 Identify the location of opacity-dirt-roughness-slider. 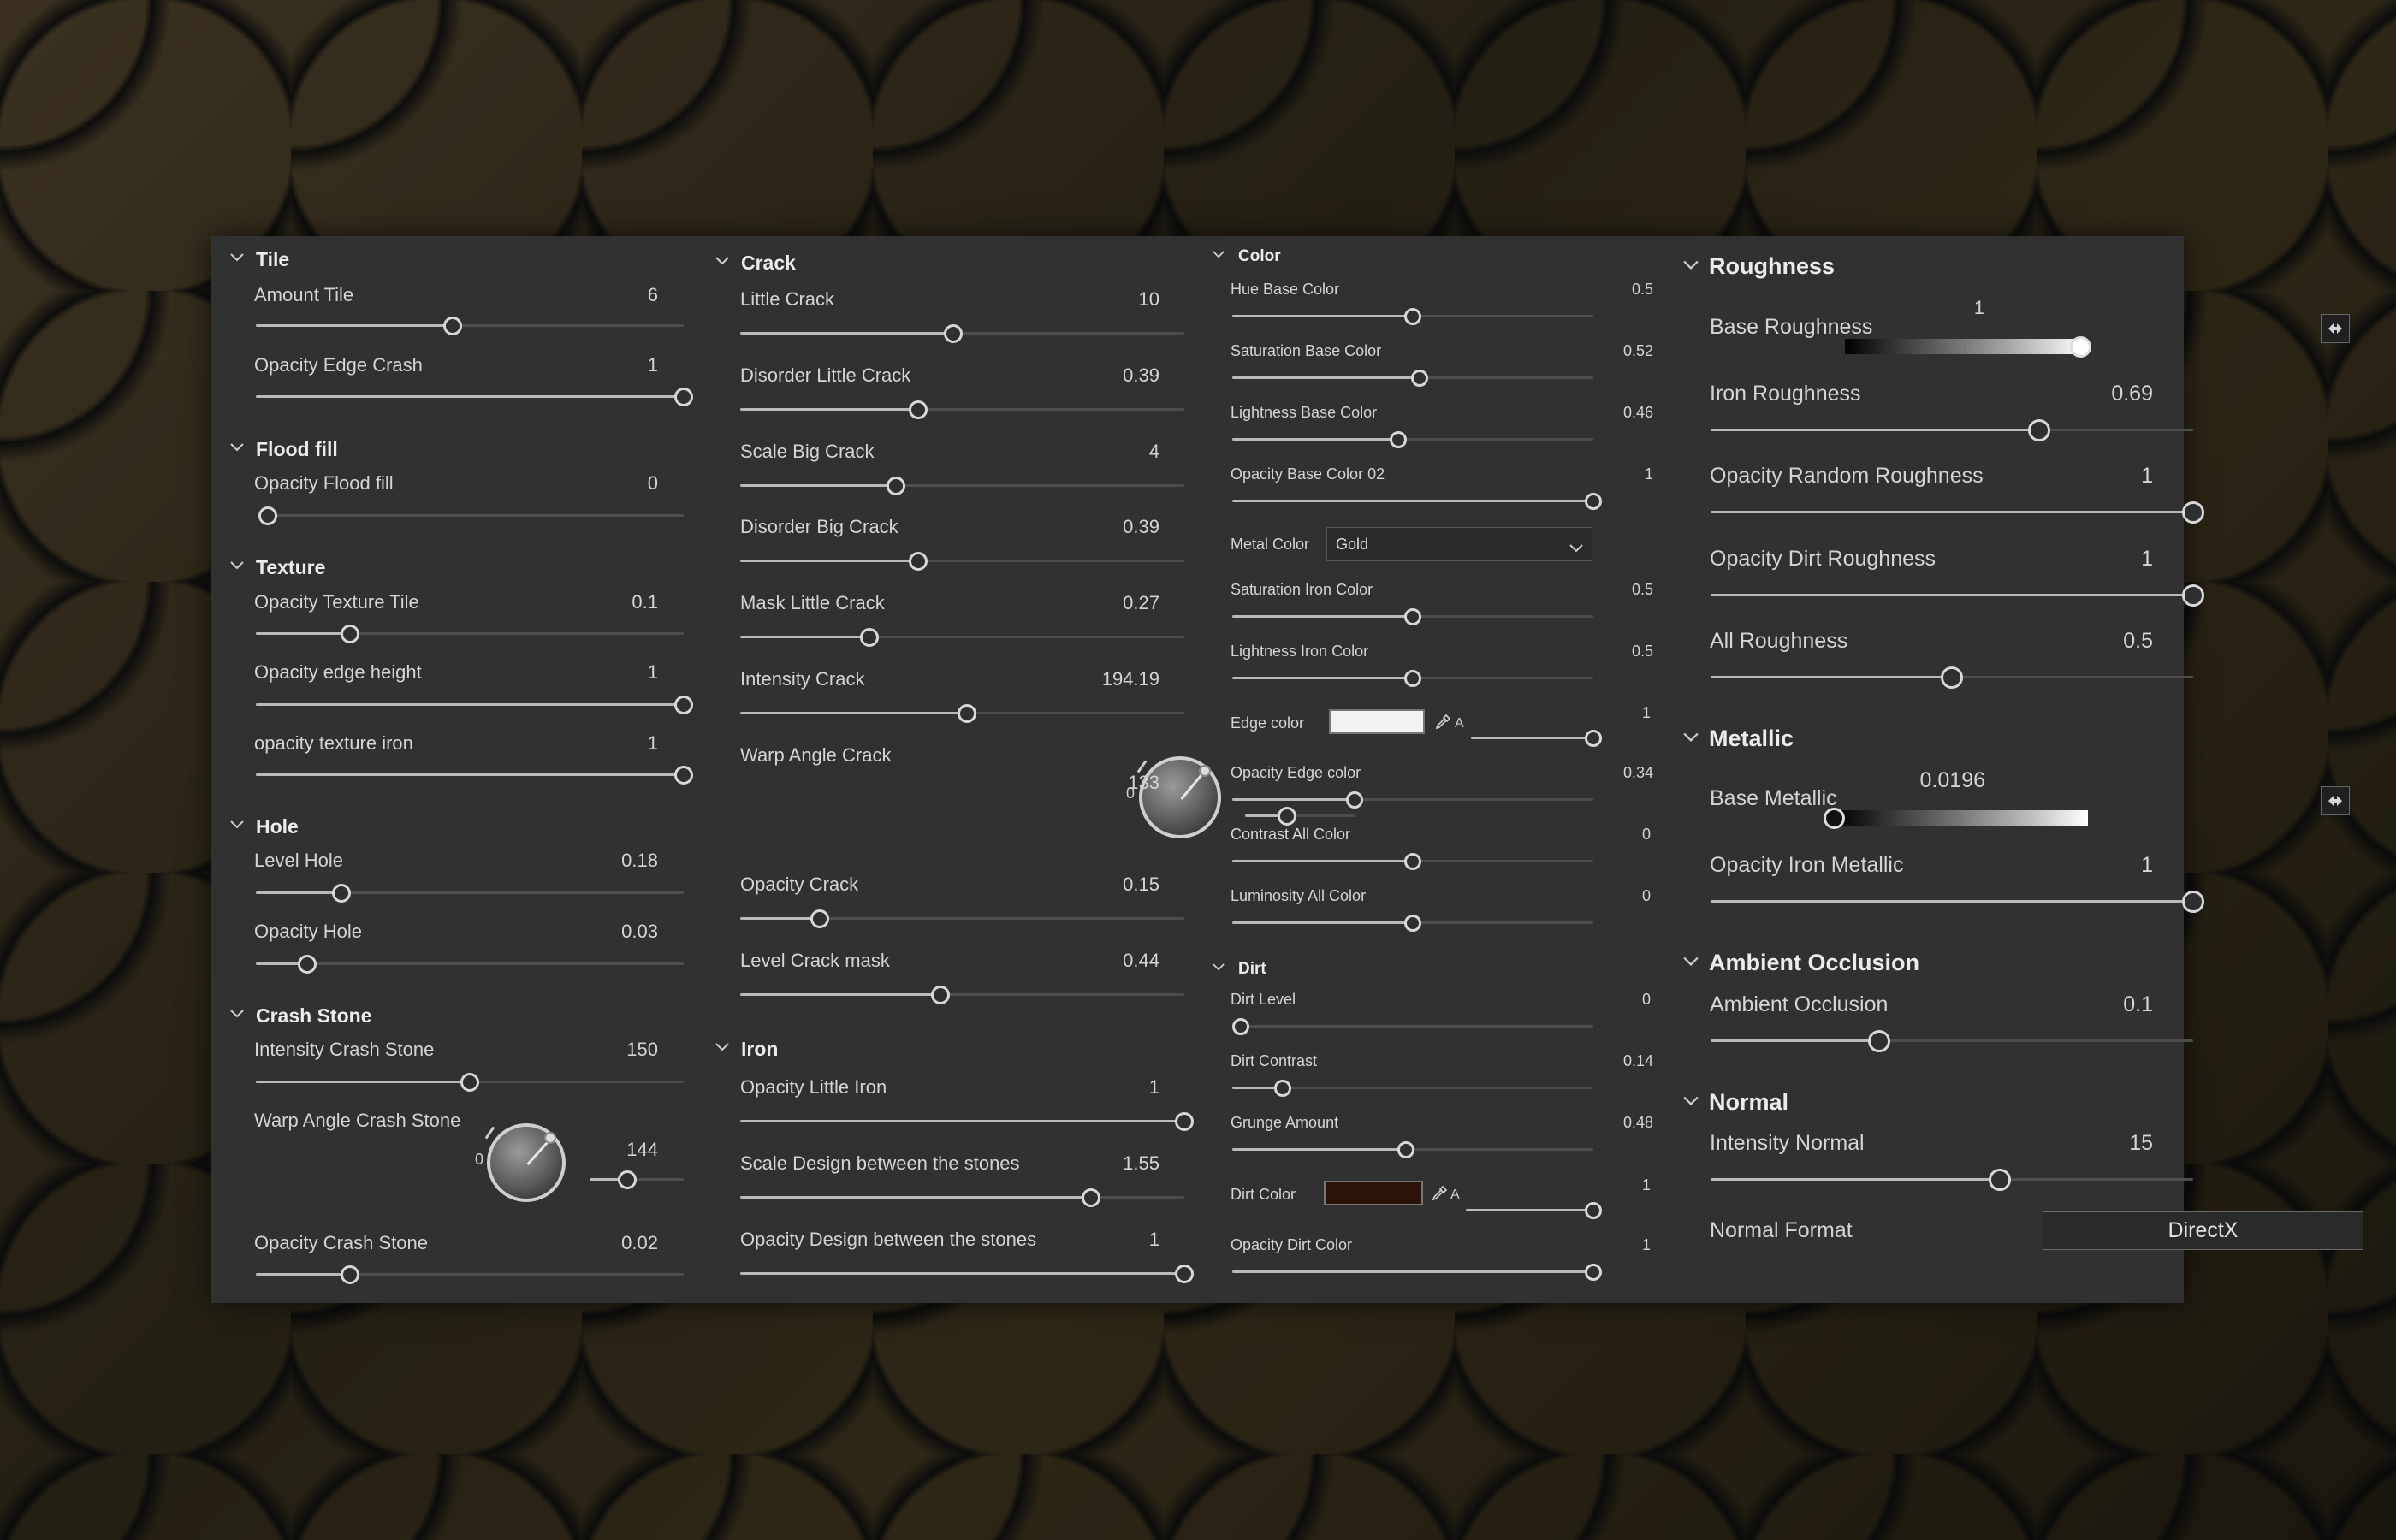
(1958, 595).